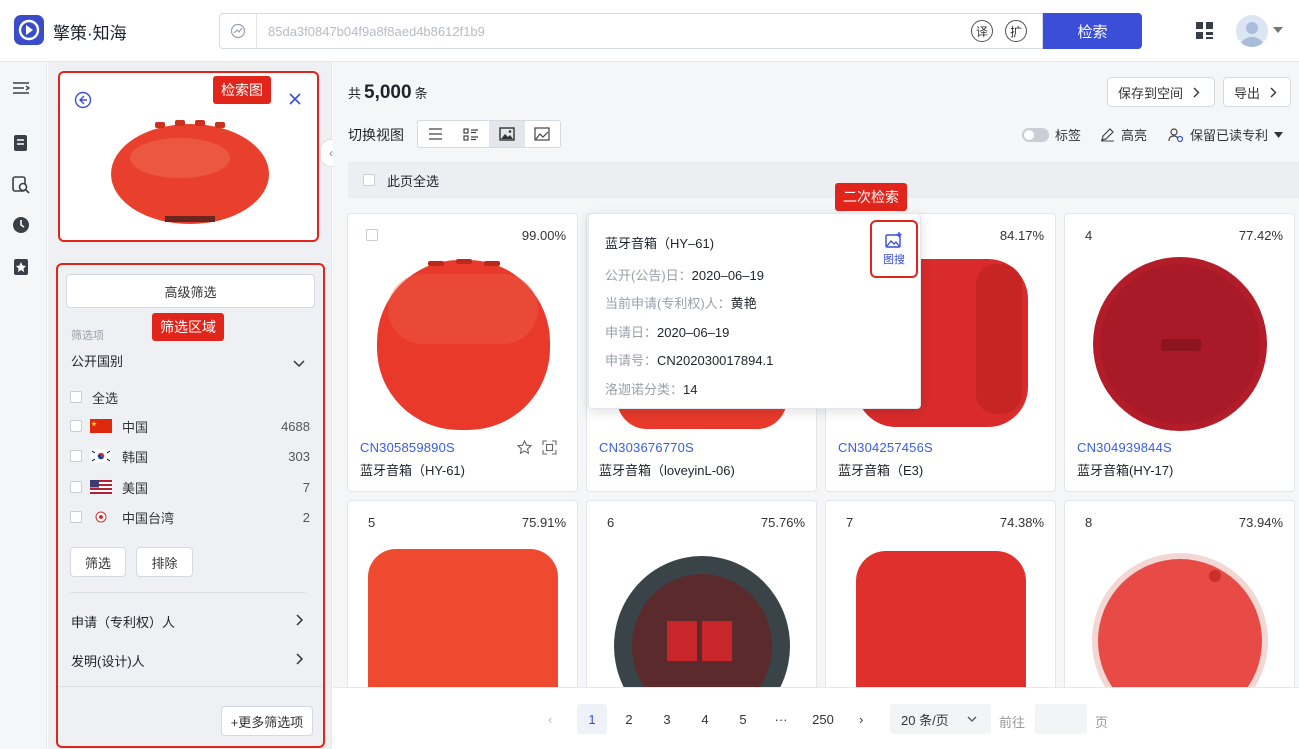  What do you see at coordinates (242, 90) in the screenshot?
I see `search-image-tag: 检索图` at bounding box center [242, 90].